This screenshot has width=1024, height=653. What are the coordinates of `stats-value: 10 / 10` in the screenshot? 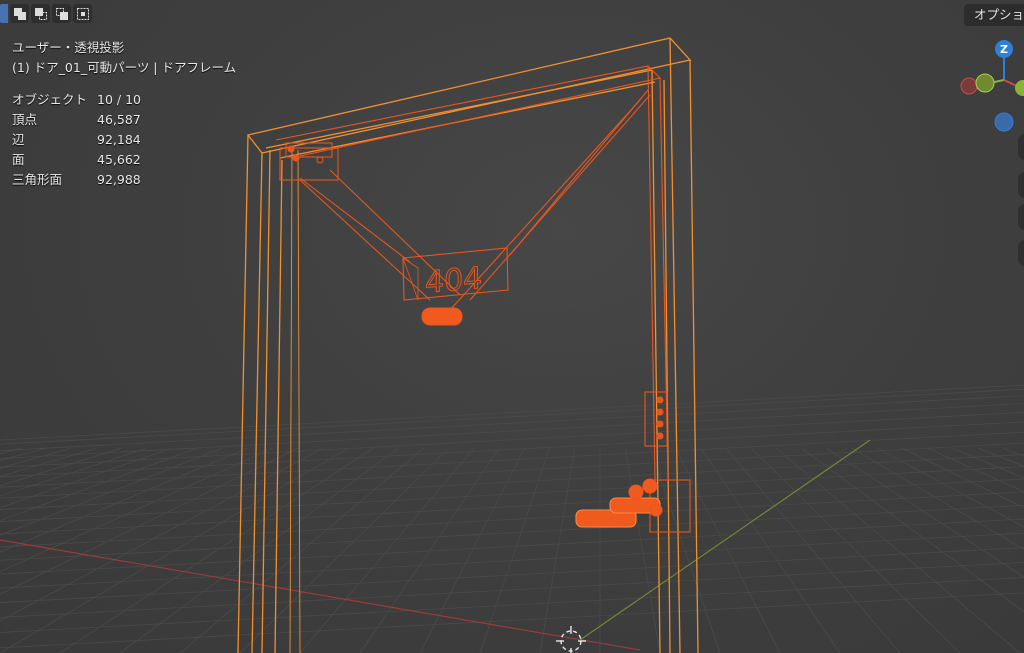 It's located at (119, 99).